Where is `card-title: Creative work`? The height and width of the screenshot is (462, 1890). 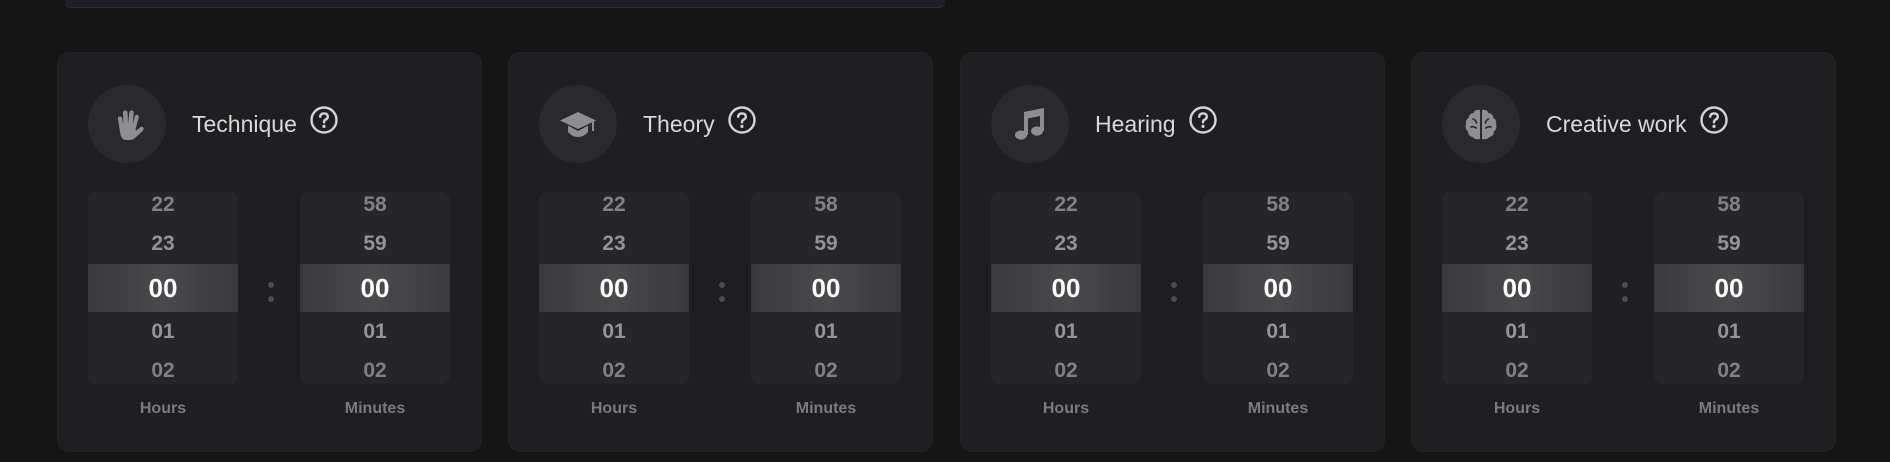
card-title: Creative work is located at coordinates (1616, 123).